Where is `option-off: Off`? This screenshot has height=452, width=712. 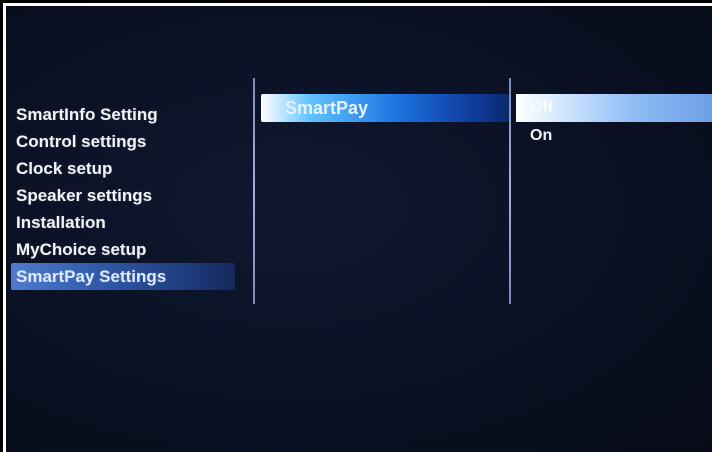
option-off: Off is located at coordinates (614, 108).